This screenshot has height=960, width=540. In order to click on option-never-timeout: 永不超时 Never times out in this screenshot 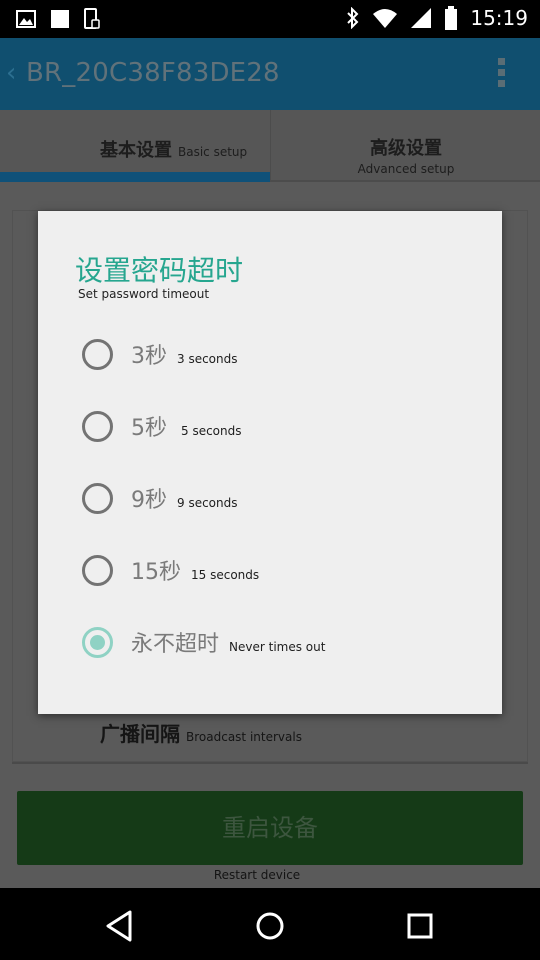, I will do `click(282, 642)`.